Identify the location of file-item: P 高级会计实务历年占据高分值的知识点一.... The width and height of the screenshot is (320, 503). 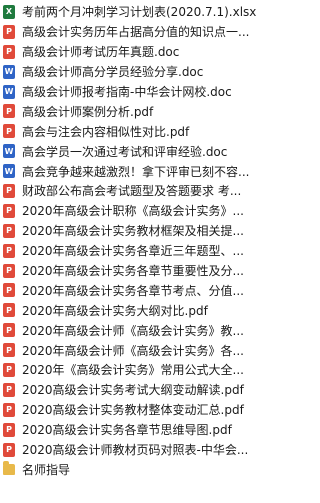
(137, 32).